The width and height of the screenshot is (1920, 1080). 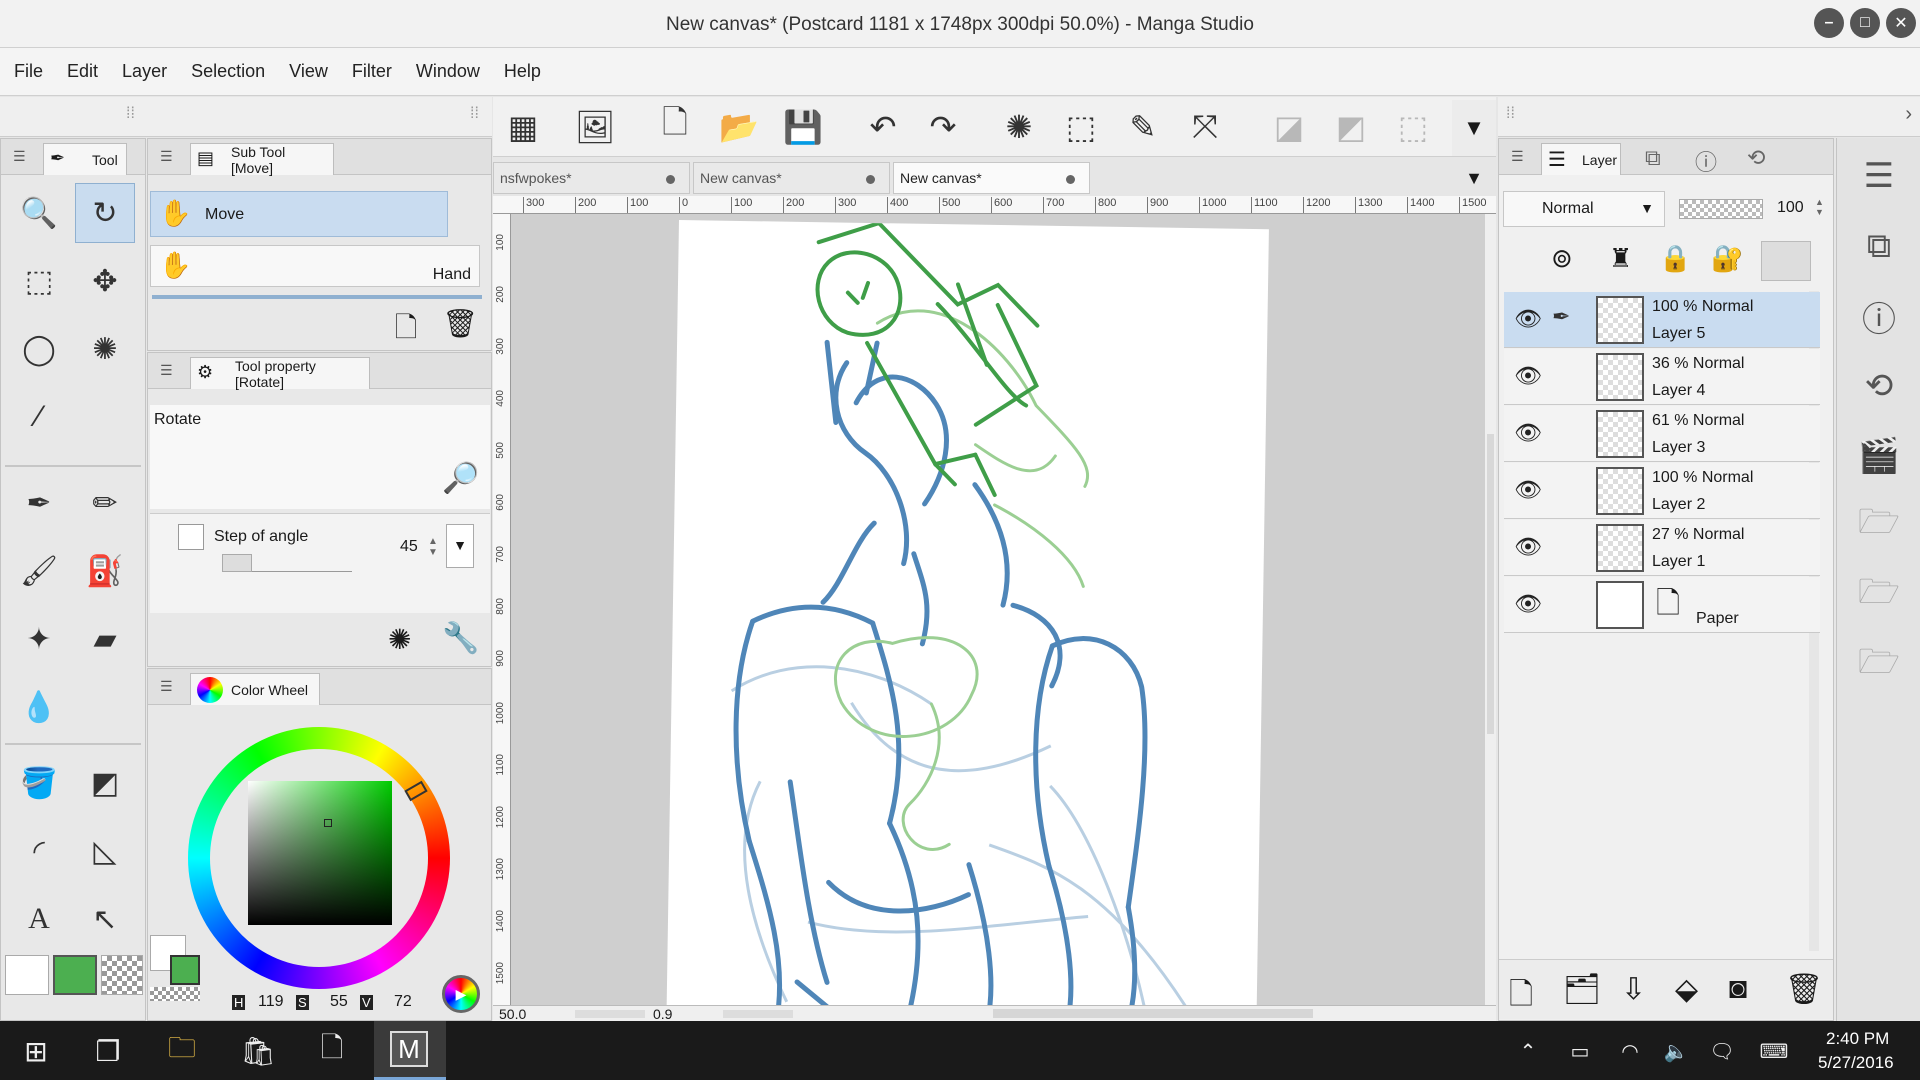 I want to click on zoom-slider, so click(x=610, y=1014).